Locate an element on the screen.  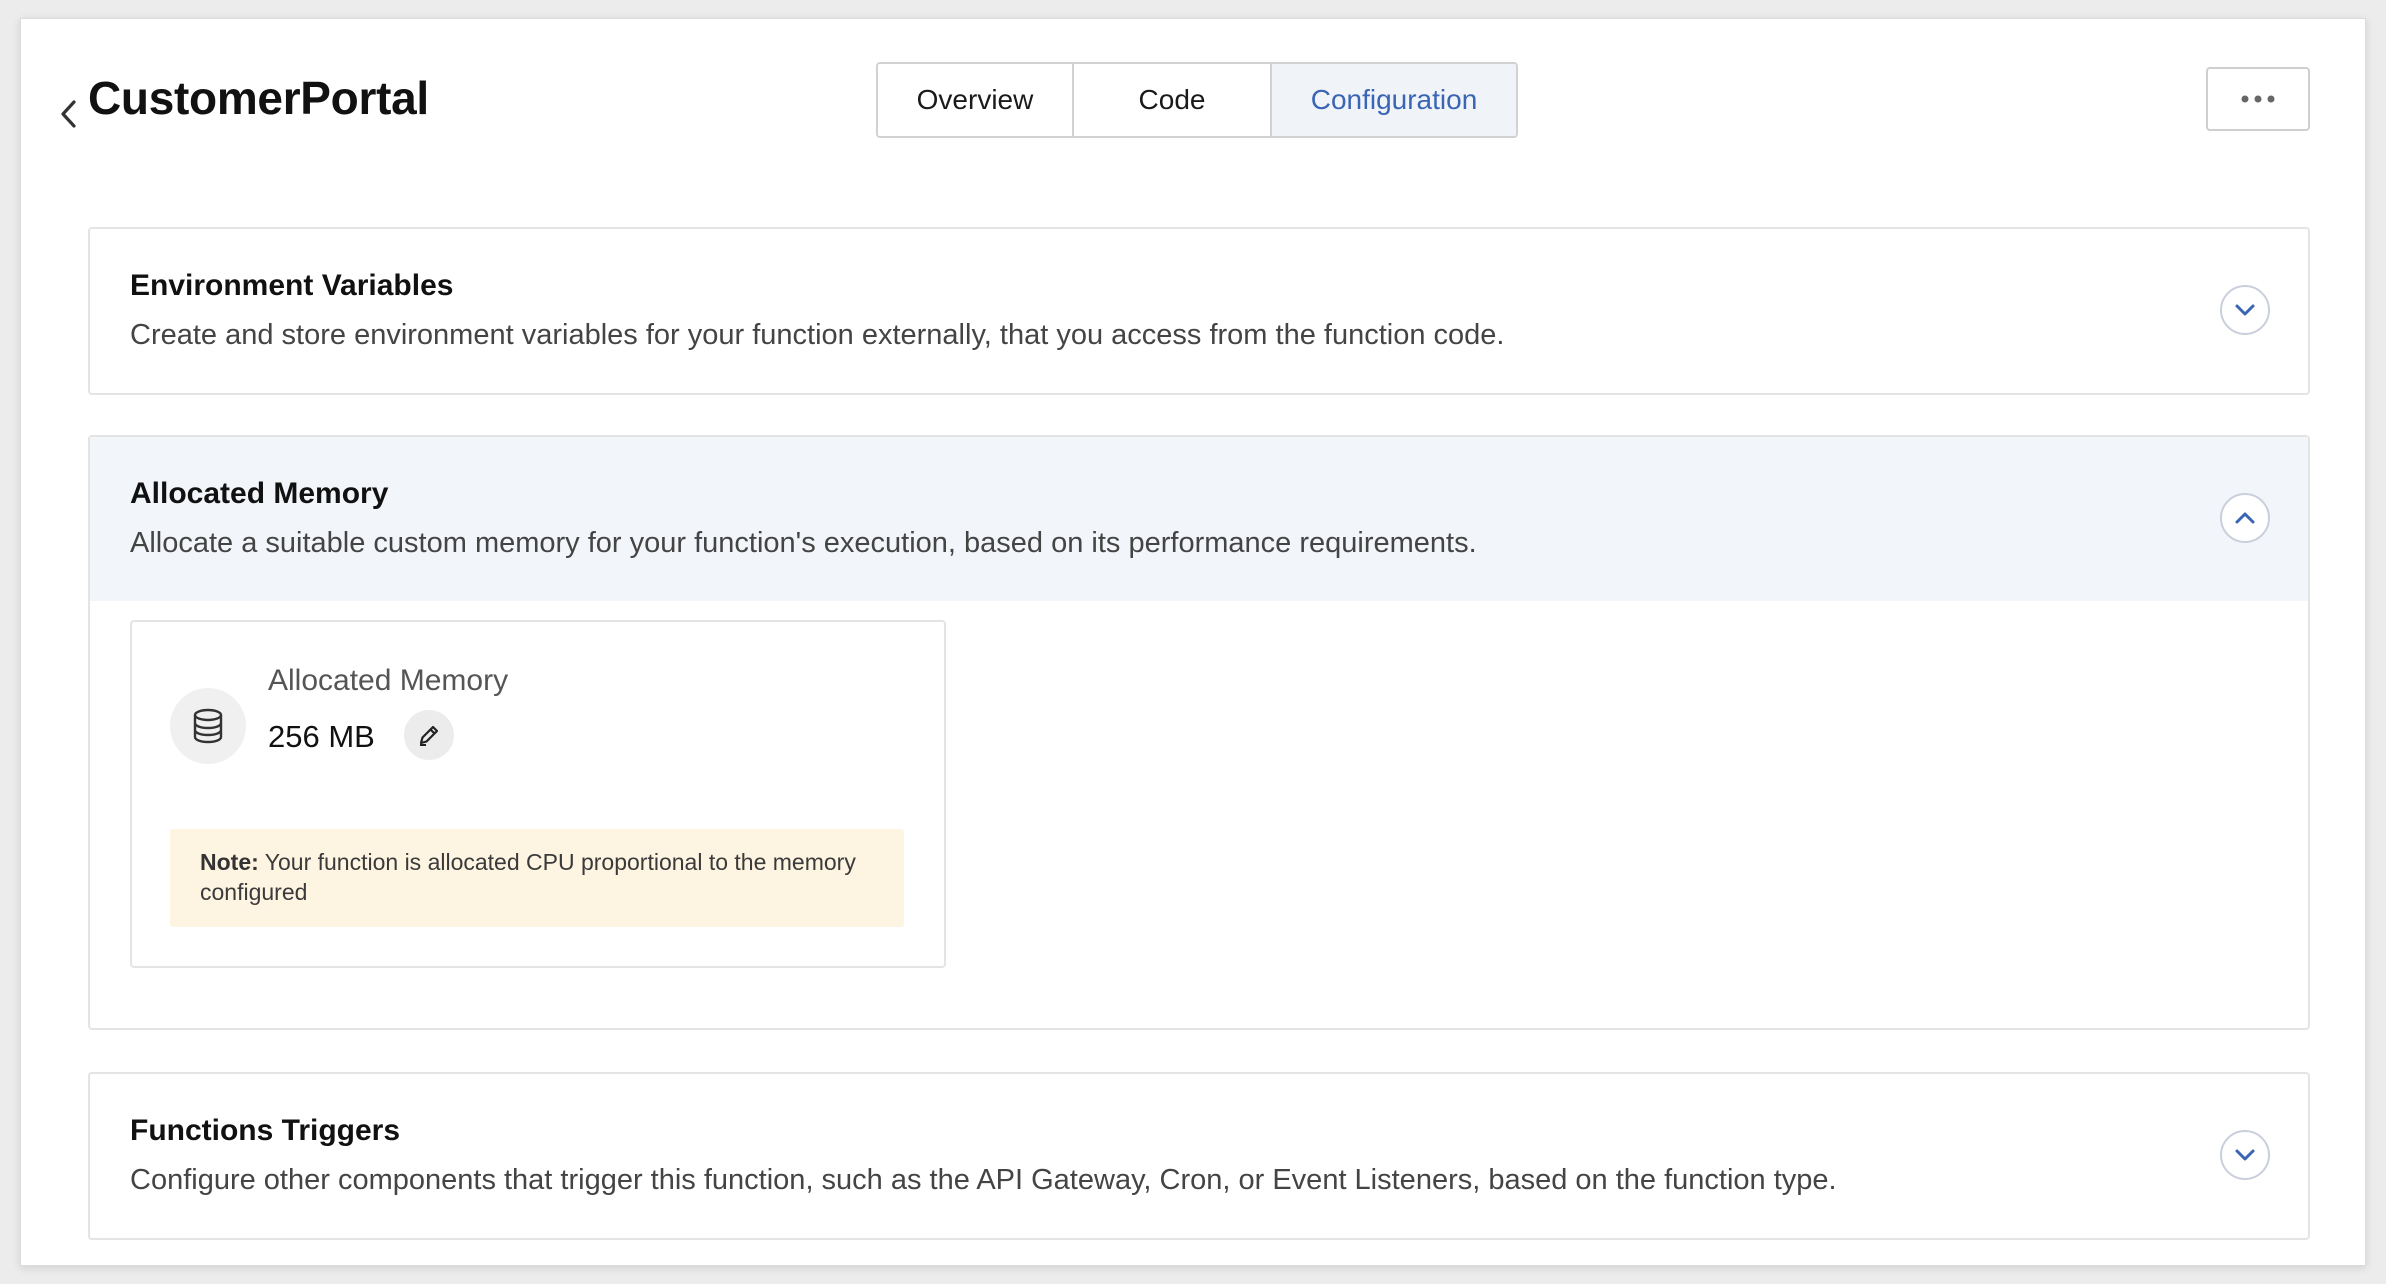
more-horizontal-icon is located at coordinates (2258, 99).